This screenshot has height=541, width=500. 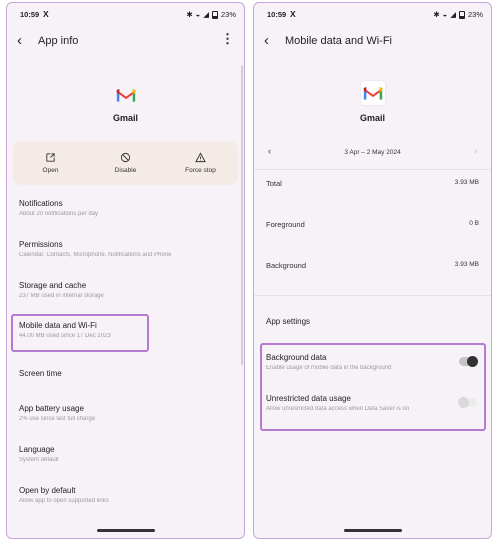 I want to click on app-icon-tile, so click(x=373, y=93).